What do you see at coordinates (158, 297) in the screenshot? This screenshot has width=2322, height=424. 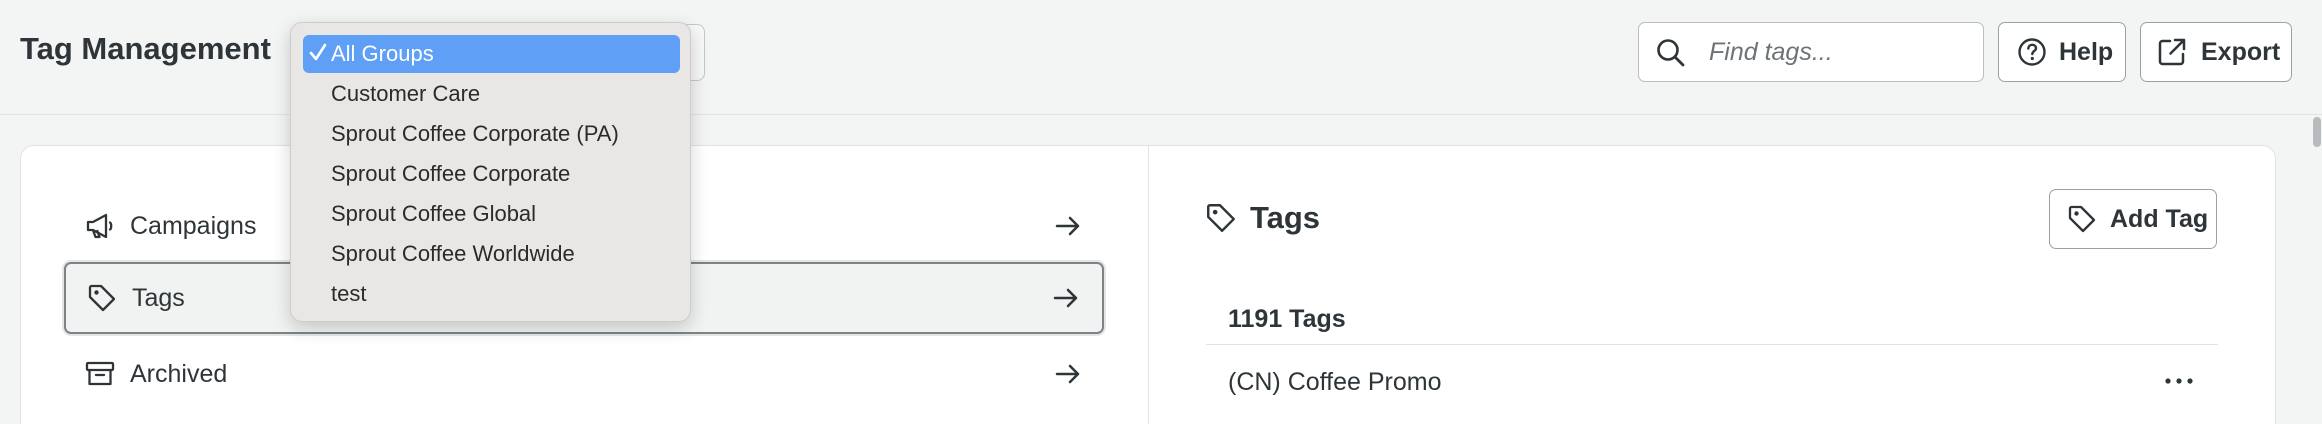 I see `sidebar-item-label: Tags` at bounding box center [158, 297].